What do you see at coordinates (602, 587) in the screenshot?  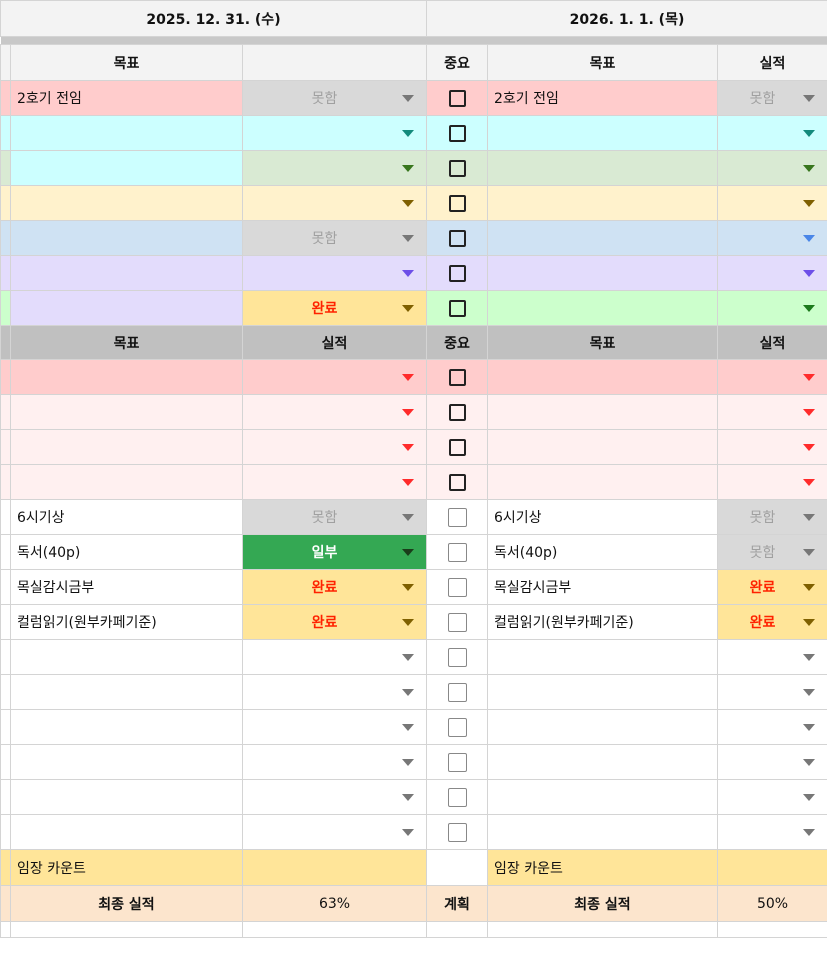 I see `right-goal-cell: 목실감시금부` at bounding box center [602, 587].